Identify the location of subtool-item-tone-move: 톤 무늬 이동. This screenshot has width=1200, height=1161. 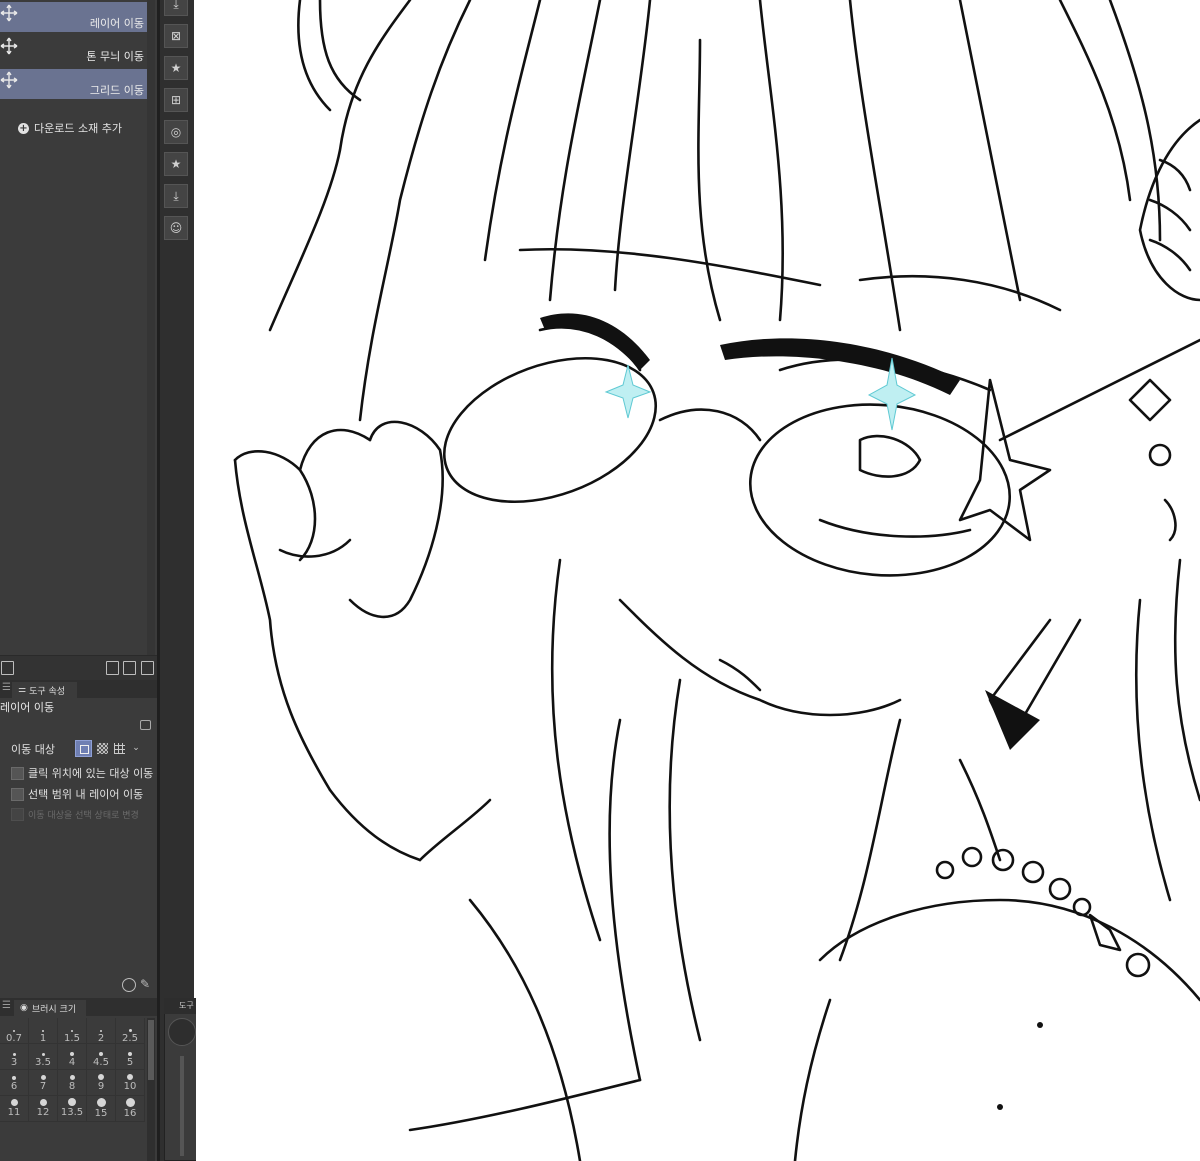
(73, 50).